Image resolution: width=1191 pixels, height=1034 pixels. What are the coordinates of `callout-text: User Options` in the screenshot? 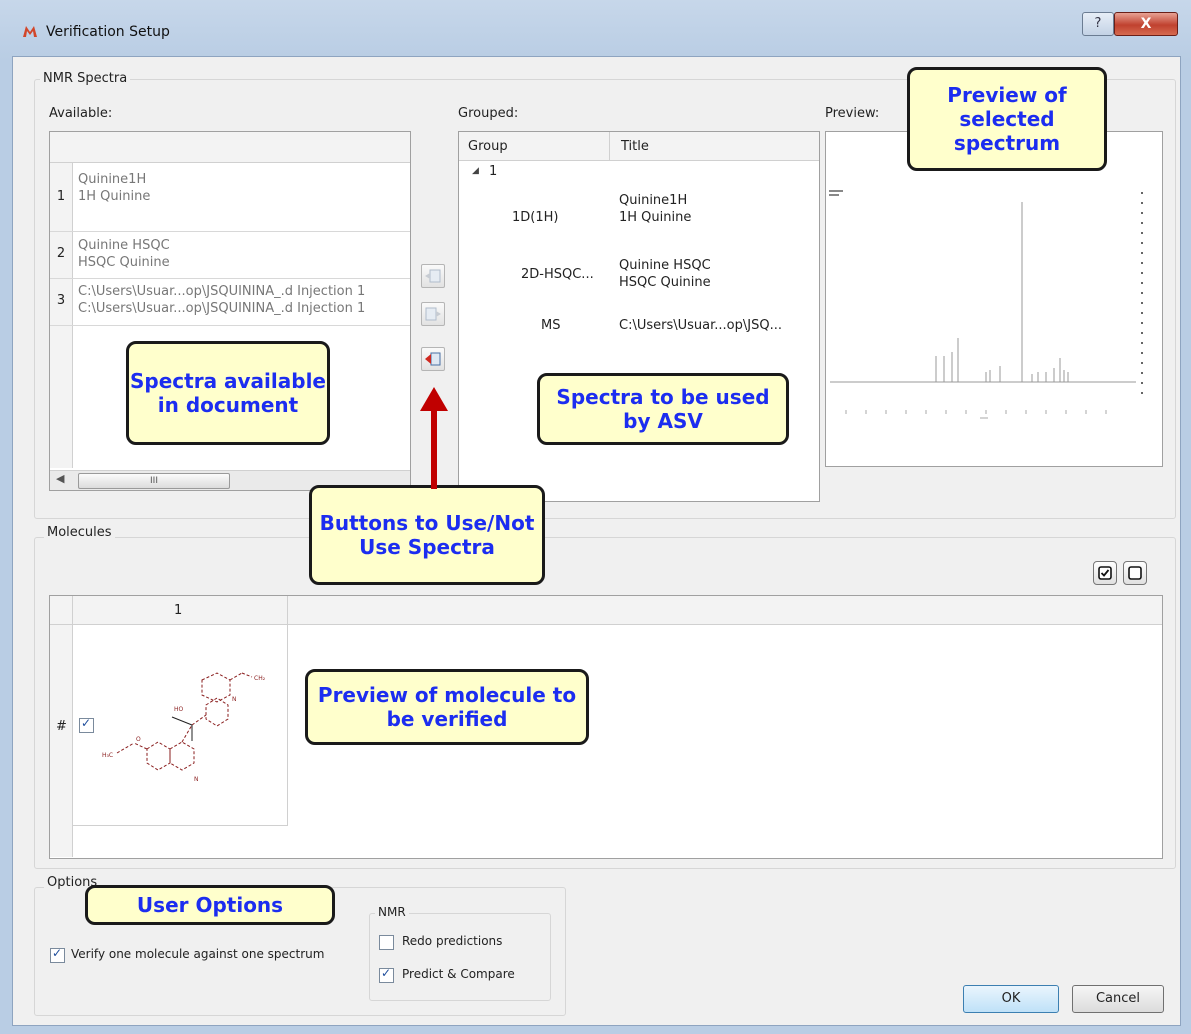 It's located at (210, 905).